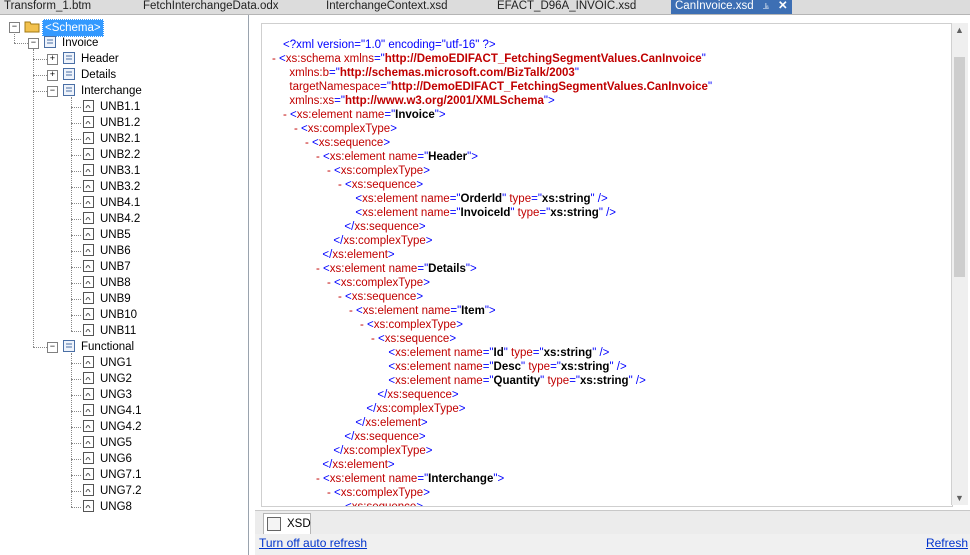 Image resolution: width=970 pixels, height=555 pixels. What do you see at coordinates (116, 507) in the screenshot?
I see `tree-node-field: UNG8` at bounding box center [116, 507].